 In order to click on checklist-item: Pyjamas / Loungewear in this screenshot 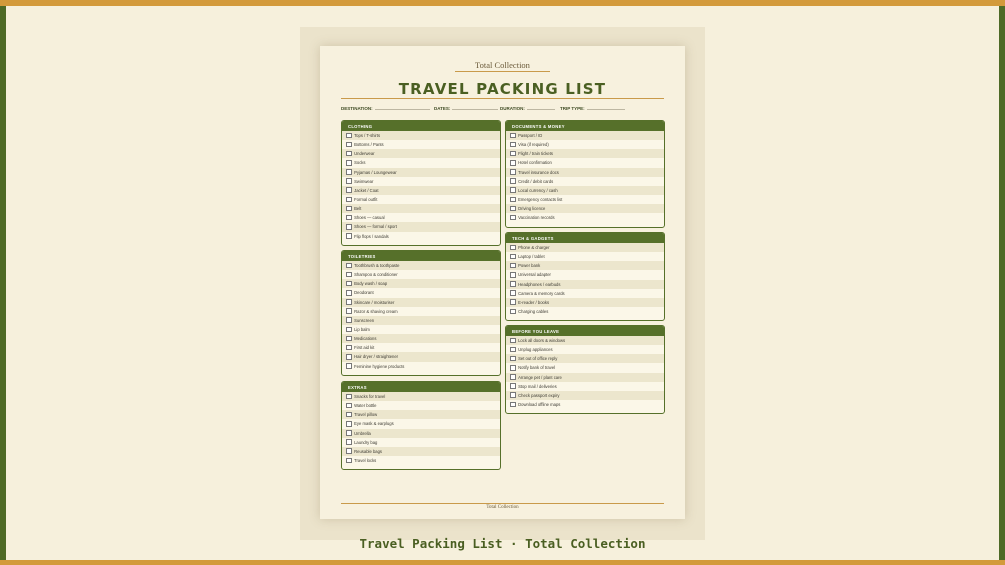, I will do `click(421, 172)`.